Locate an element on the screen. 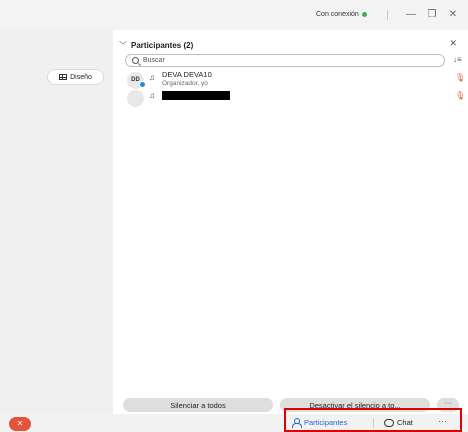 The width and height of the screenshot is (468, 432). avatar is located at coordinates (135, 98).